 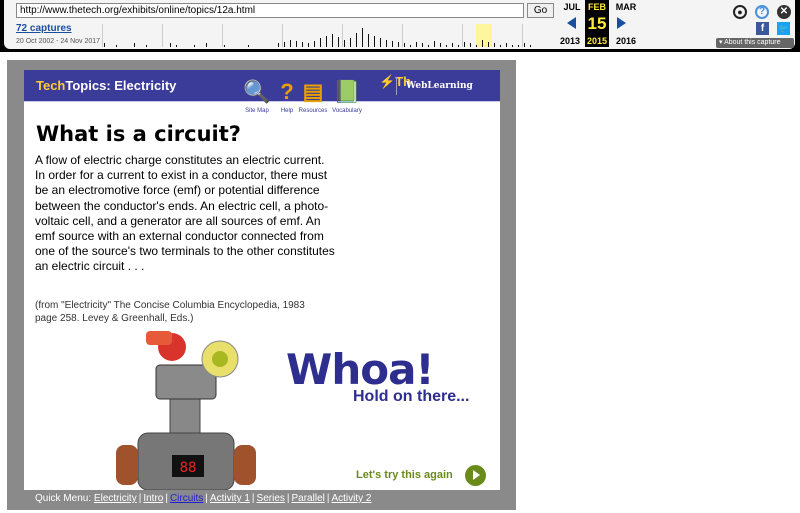 I want to click on robot-right-arm, so click(x=245, y=465).